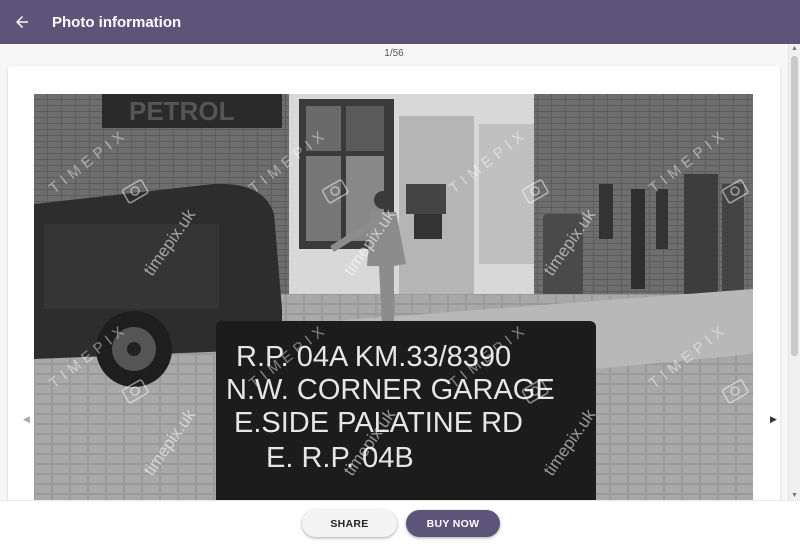 The height and width of the screenshot is (546, 800). Describe the element at coordinates (400, 22) in the screenshot. I see `app-bar: Photo information` at that location.